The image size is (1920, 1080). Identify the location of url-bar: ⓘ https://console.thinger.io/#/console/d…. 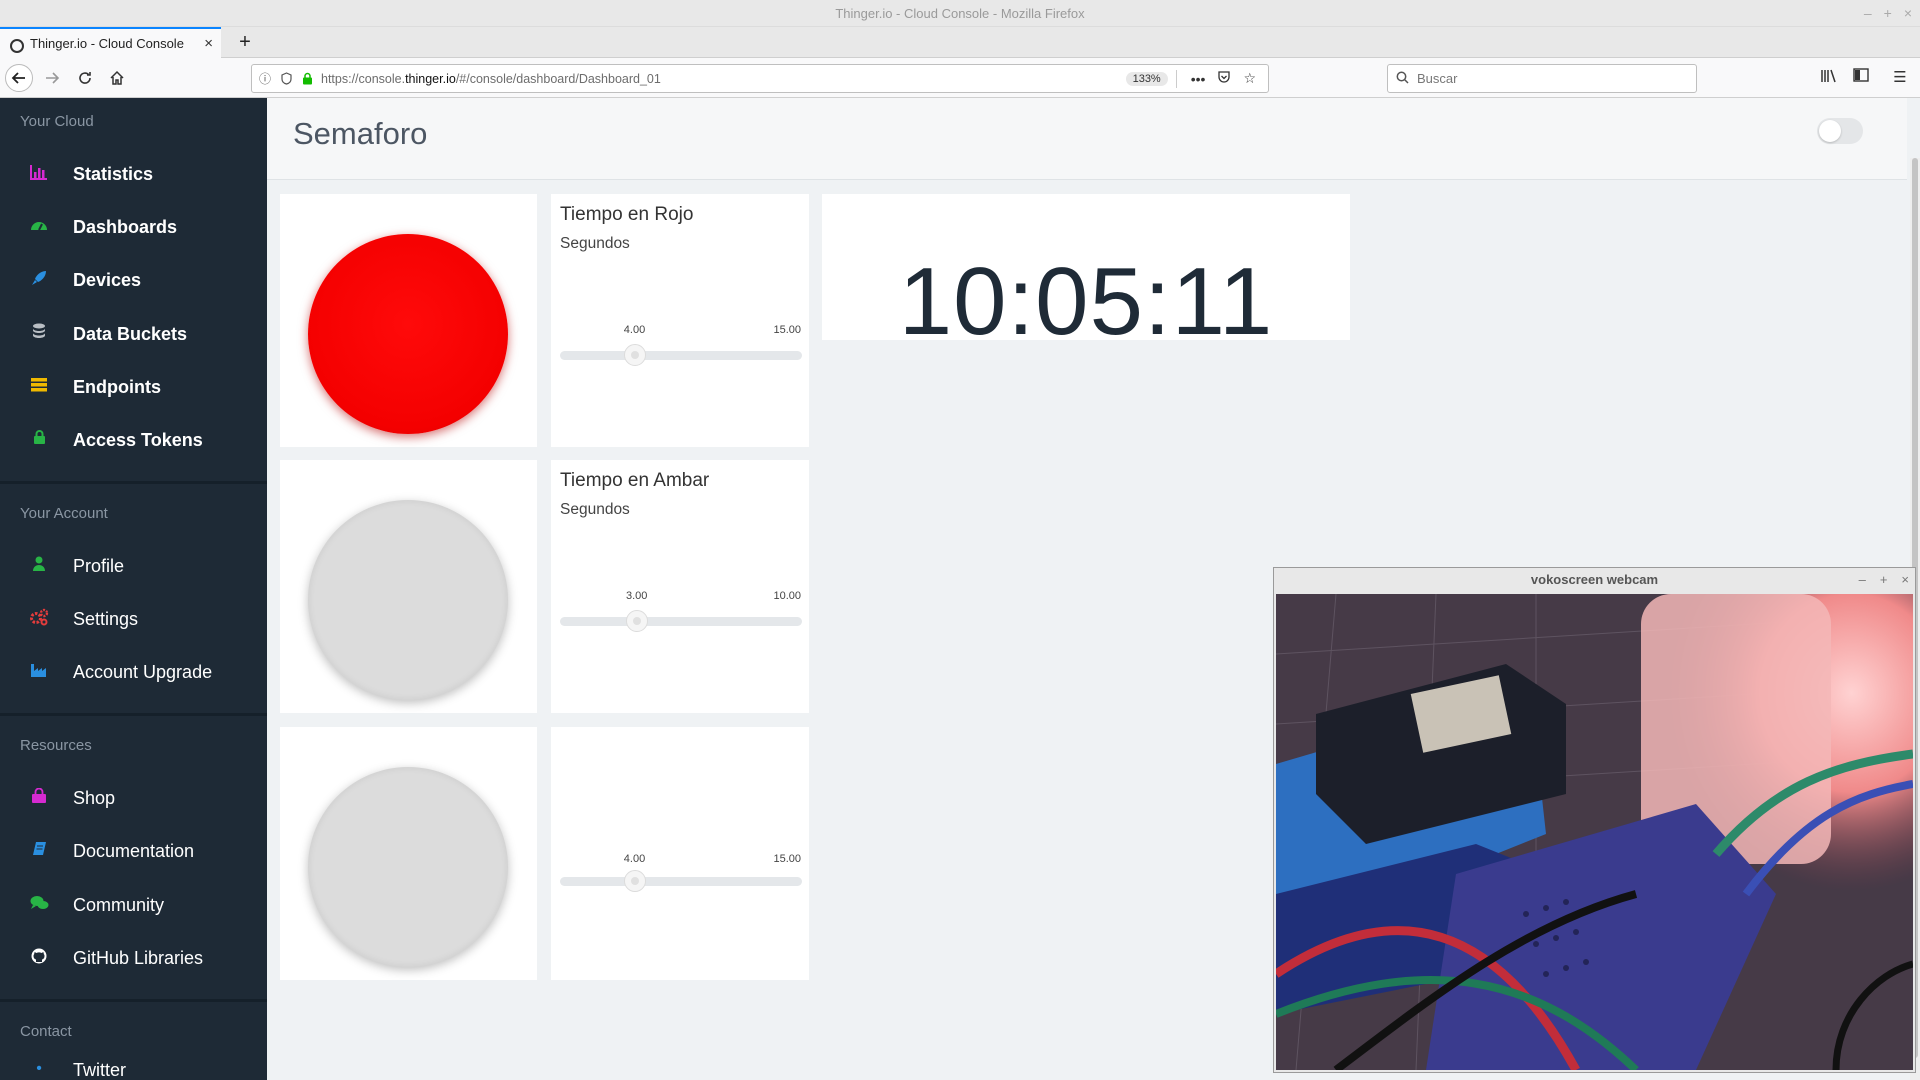
(760, 78).